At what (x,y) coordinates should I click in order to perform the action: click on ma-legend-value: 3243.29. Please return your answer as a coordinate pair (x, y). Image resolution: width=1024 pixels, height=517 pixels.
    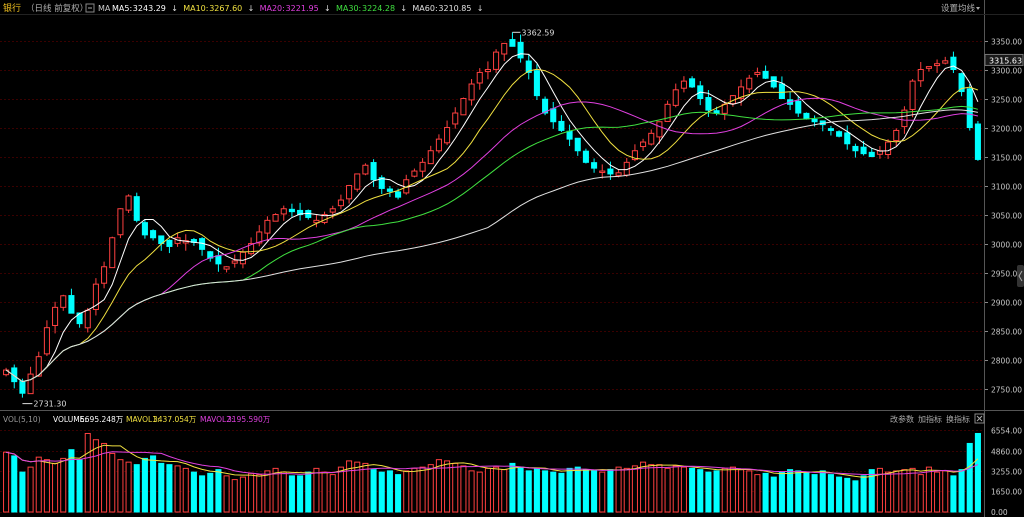
    Looking at the image, I should click on (149, 8).